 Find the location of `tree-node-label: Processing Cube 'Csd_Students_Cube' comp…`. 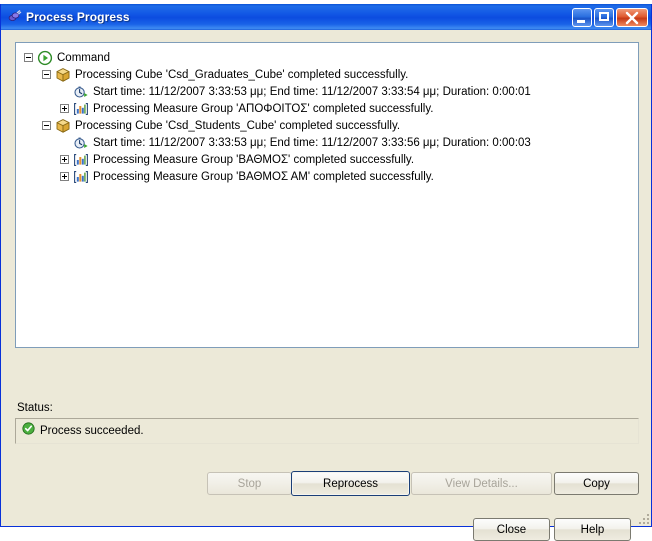

tree-node-label: Processing Cube 'Csd_Students_Cube' comp… is located at coordinates (238, 125).